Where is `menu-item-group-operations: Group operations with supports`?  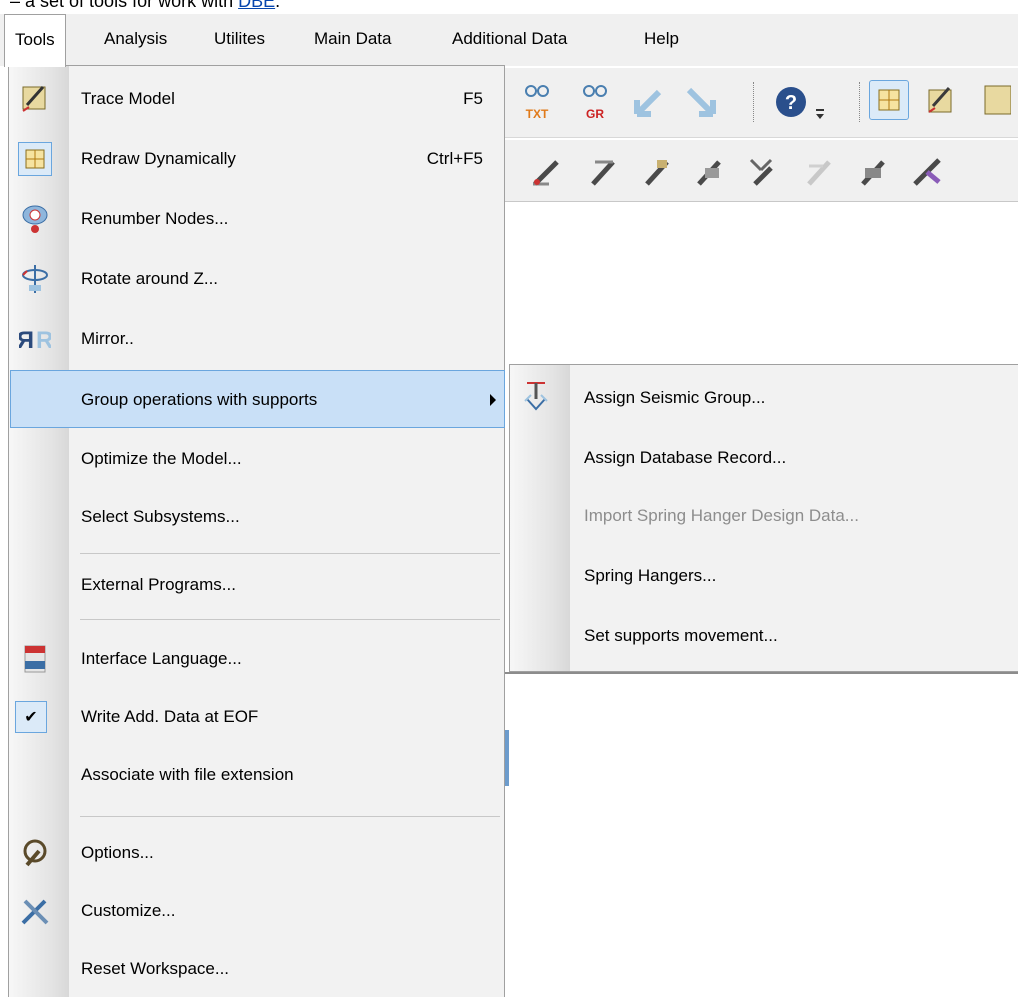
menu-item-group-operations: Group operations with supports is located at coordinates (257, 399).